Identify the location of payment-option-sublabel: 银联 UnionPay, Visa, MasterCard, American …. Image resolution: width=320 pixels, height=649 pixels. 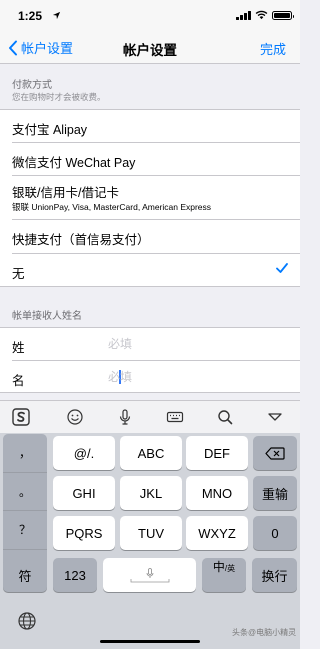
(112, 207).